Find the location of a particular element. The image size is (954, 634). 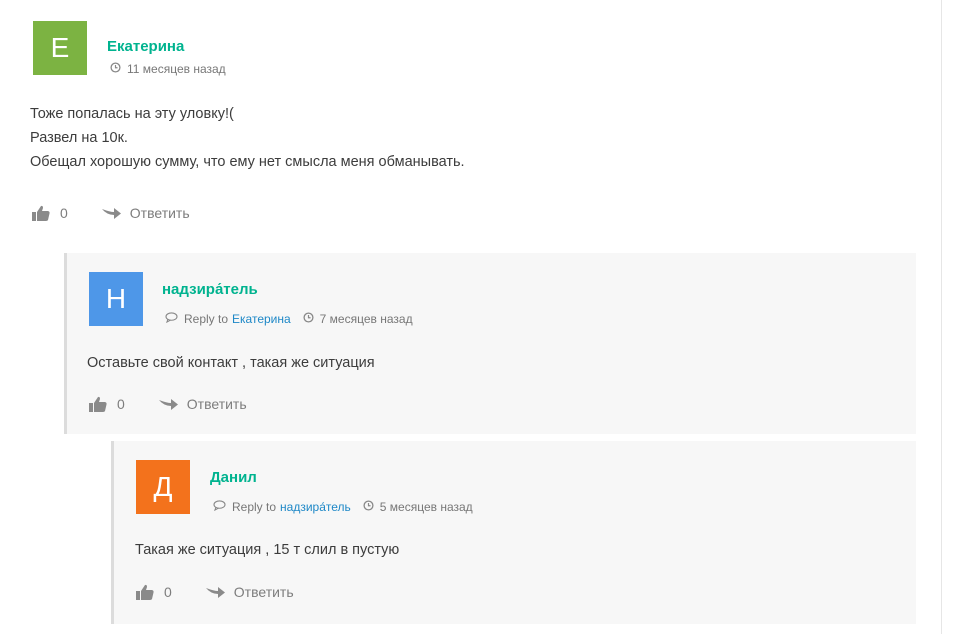

comment-text-line: Такая же ситуация , 15 т слил в пустую is located at coordinates (267, 550).